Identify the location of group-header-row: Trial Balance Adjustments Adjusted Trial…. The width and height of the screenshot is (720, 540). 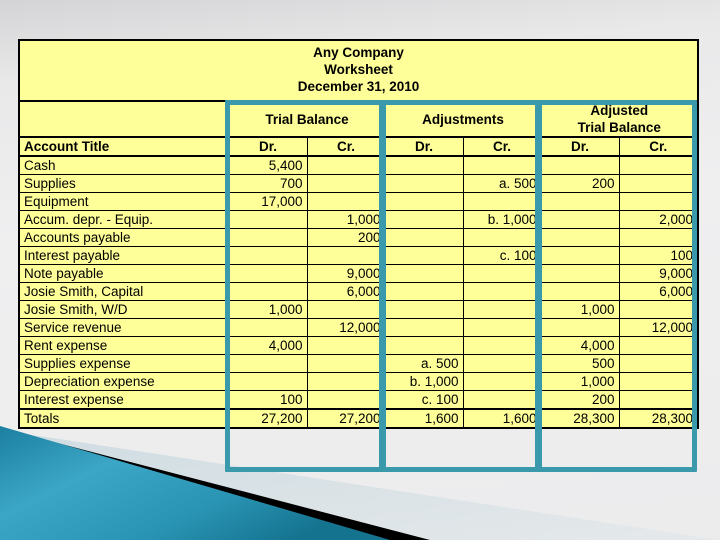
(359, 119).